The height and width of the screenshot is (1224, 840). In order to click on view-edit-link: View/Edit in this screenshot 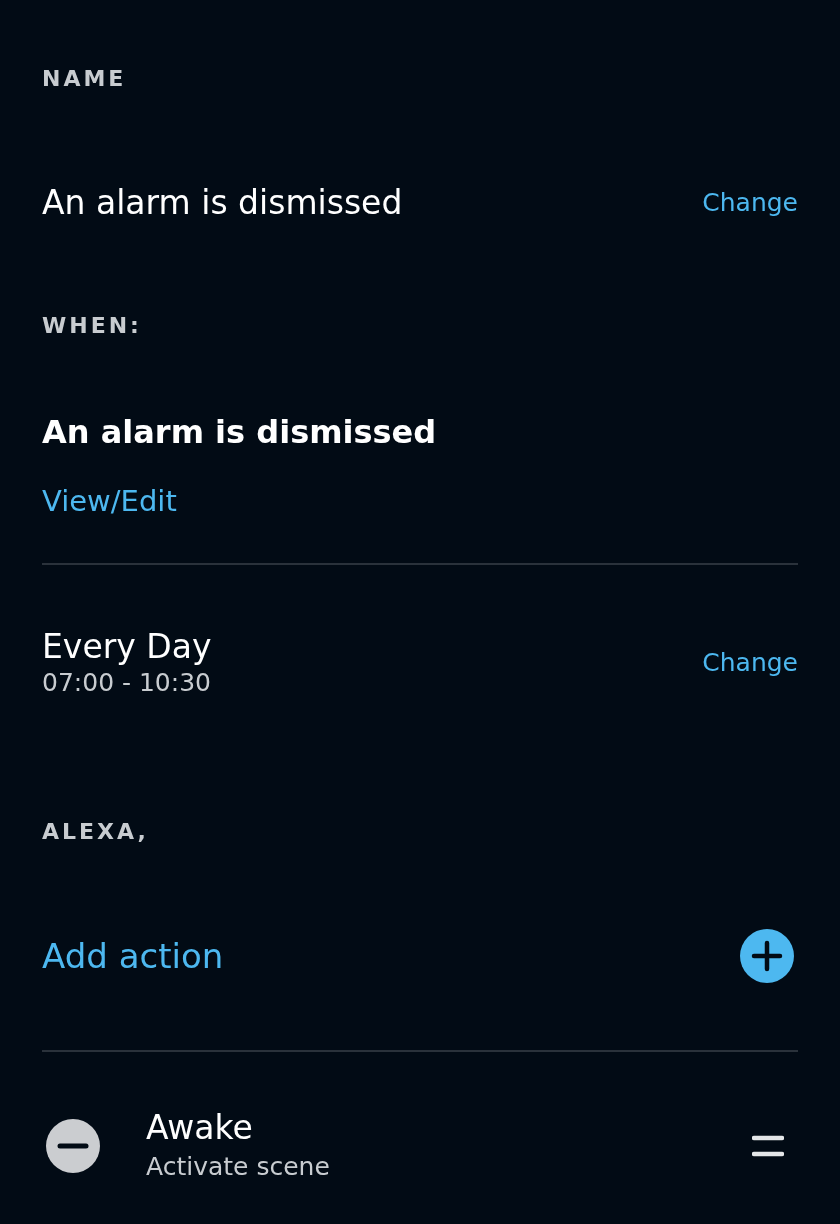, I will do `click(109, 502)`.